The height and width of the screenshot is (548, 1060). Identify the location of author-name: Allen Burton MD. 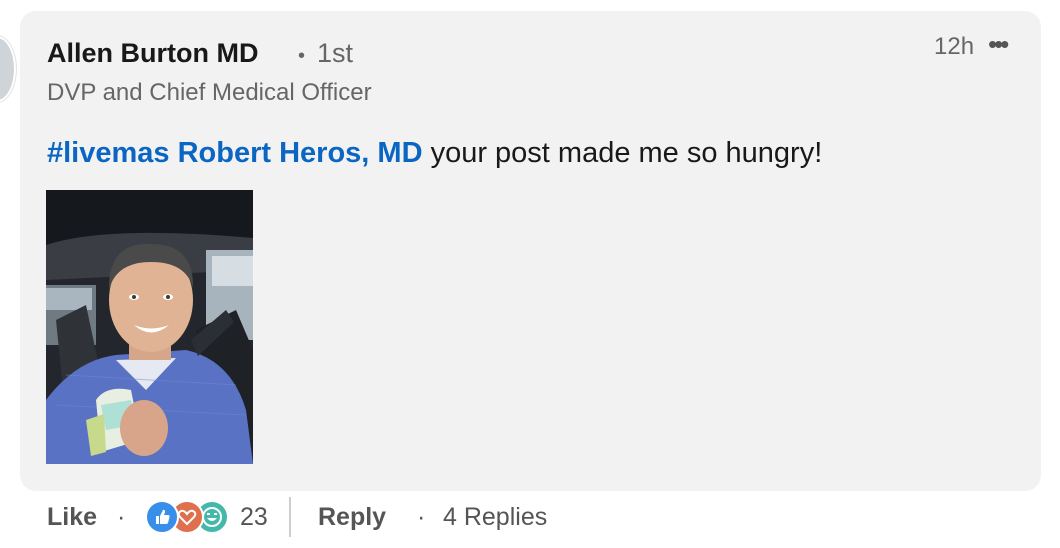
(152, 53).